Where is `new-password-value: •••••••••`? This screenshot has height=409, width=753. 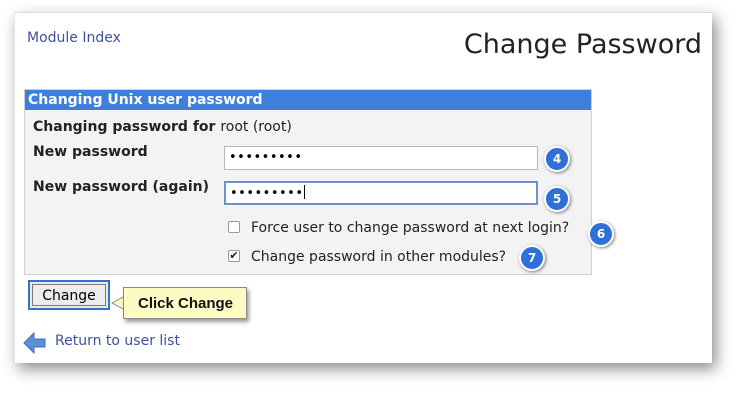
new-password-value: ••••••••• is located at coordinates (266, 157).